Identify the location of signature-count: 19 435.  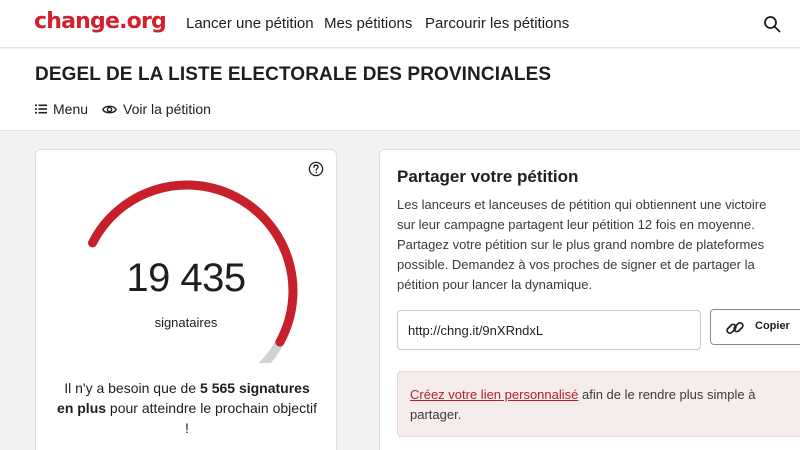
(186, 278).